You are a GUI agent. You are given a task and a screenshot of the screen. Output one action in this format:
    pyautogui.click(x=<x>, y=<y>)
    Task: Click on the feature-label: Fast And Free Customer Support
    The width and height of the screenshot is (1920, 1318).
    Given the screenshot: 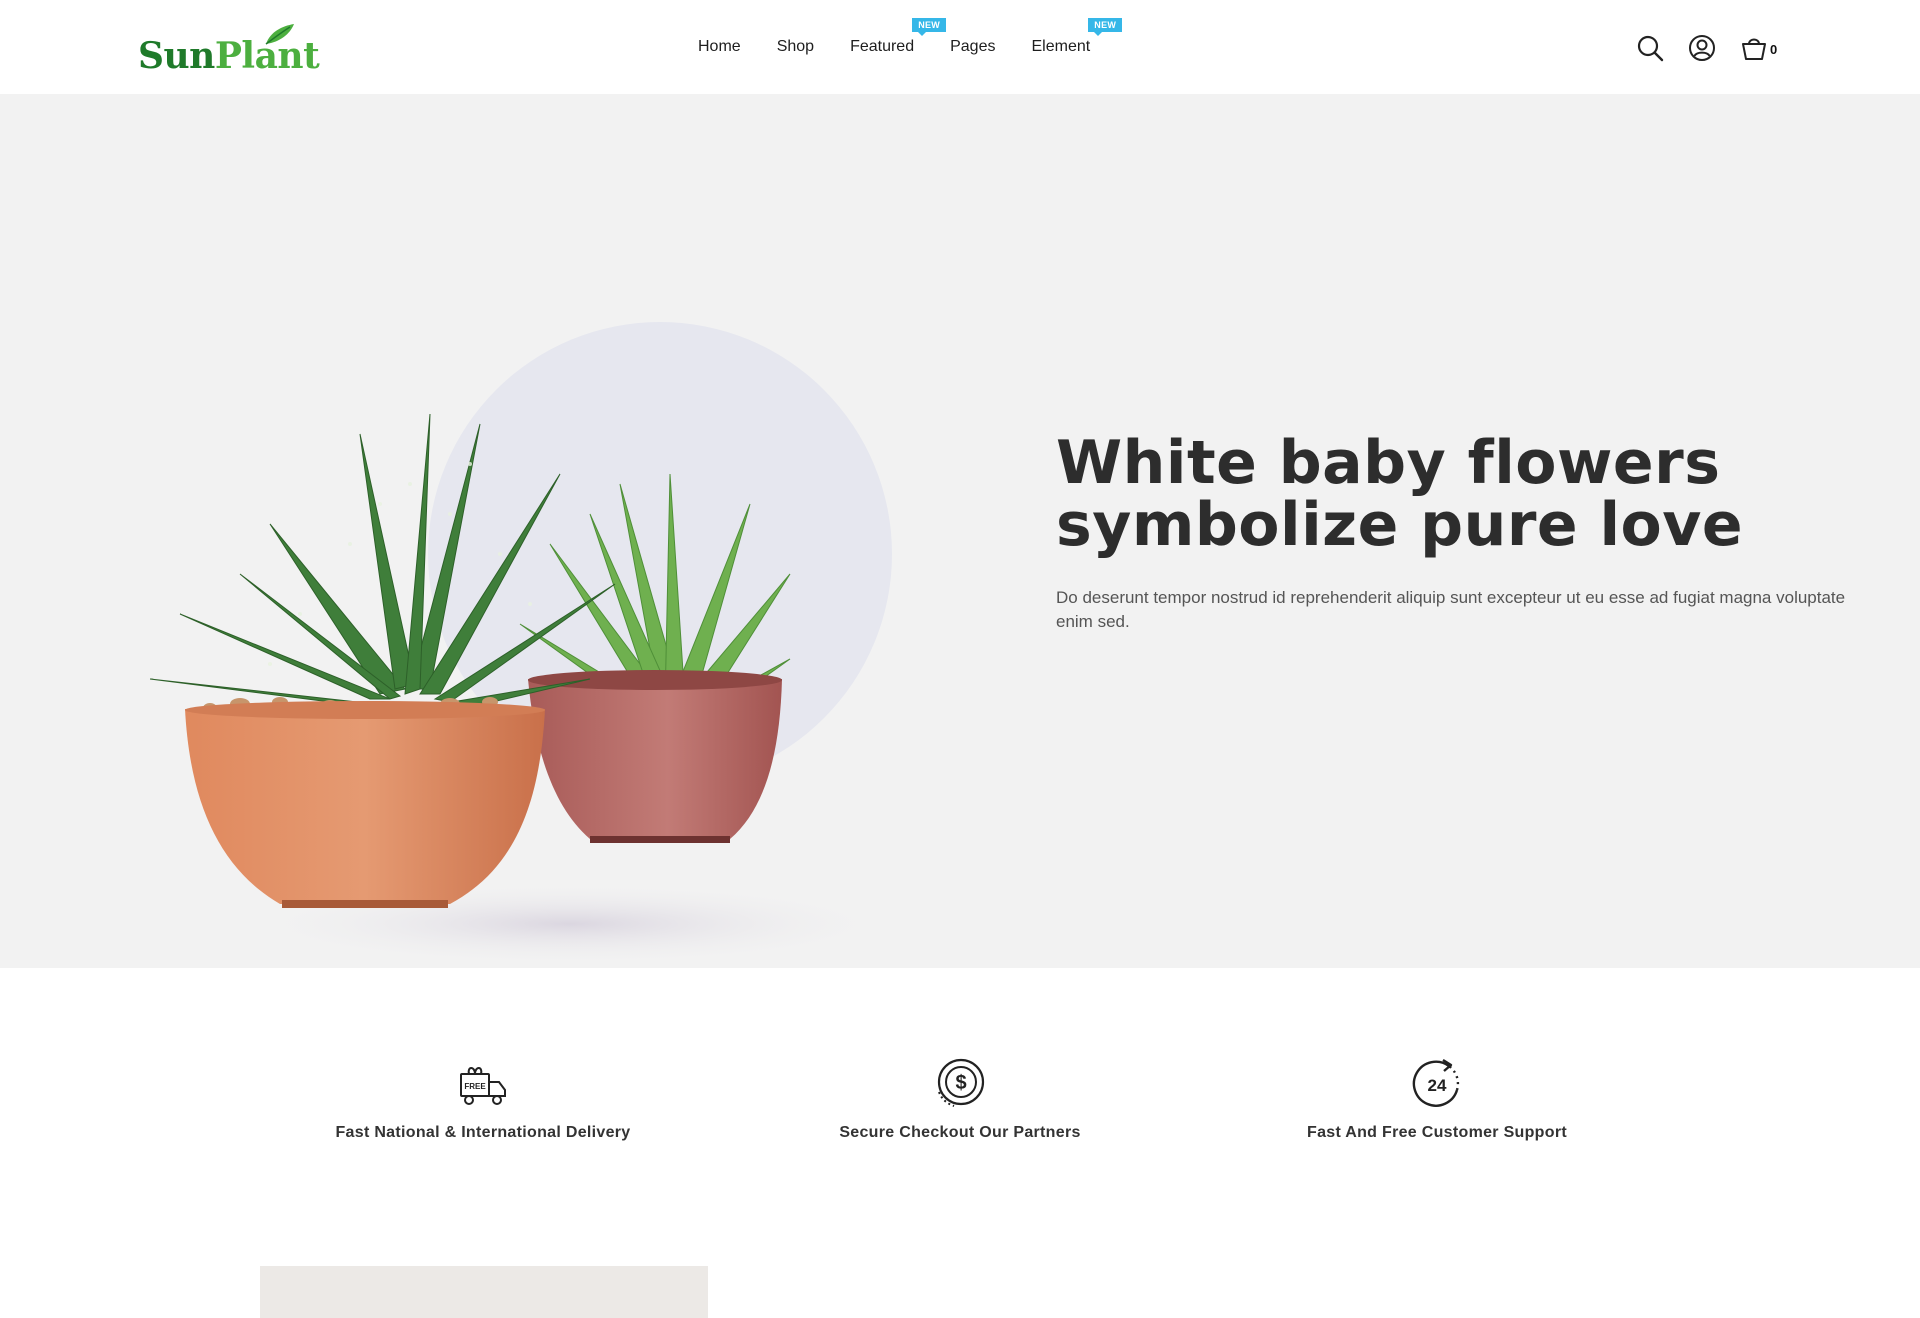 What is the action you would take?
    pyautogui.click(x=1437, y=1132)
    